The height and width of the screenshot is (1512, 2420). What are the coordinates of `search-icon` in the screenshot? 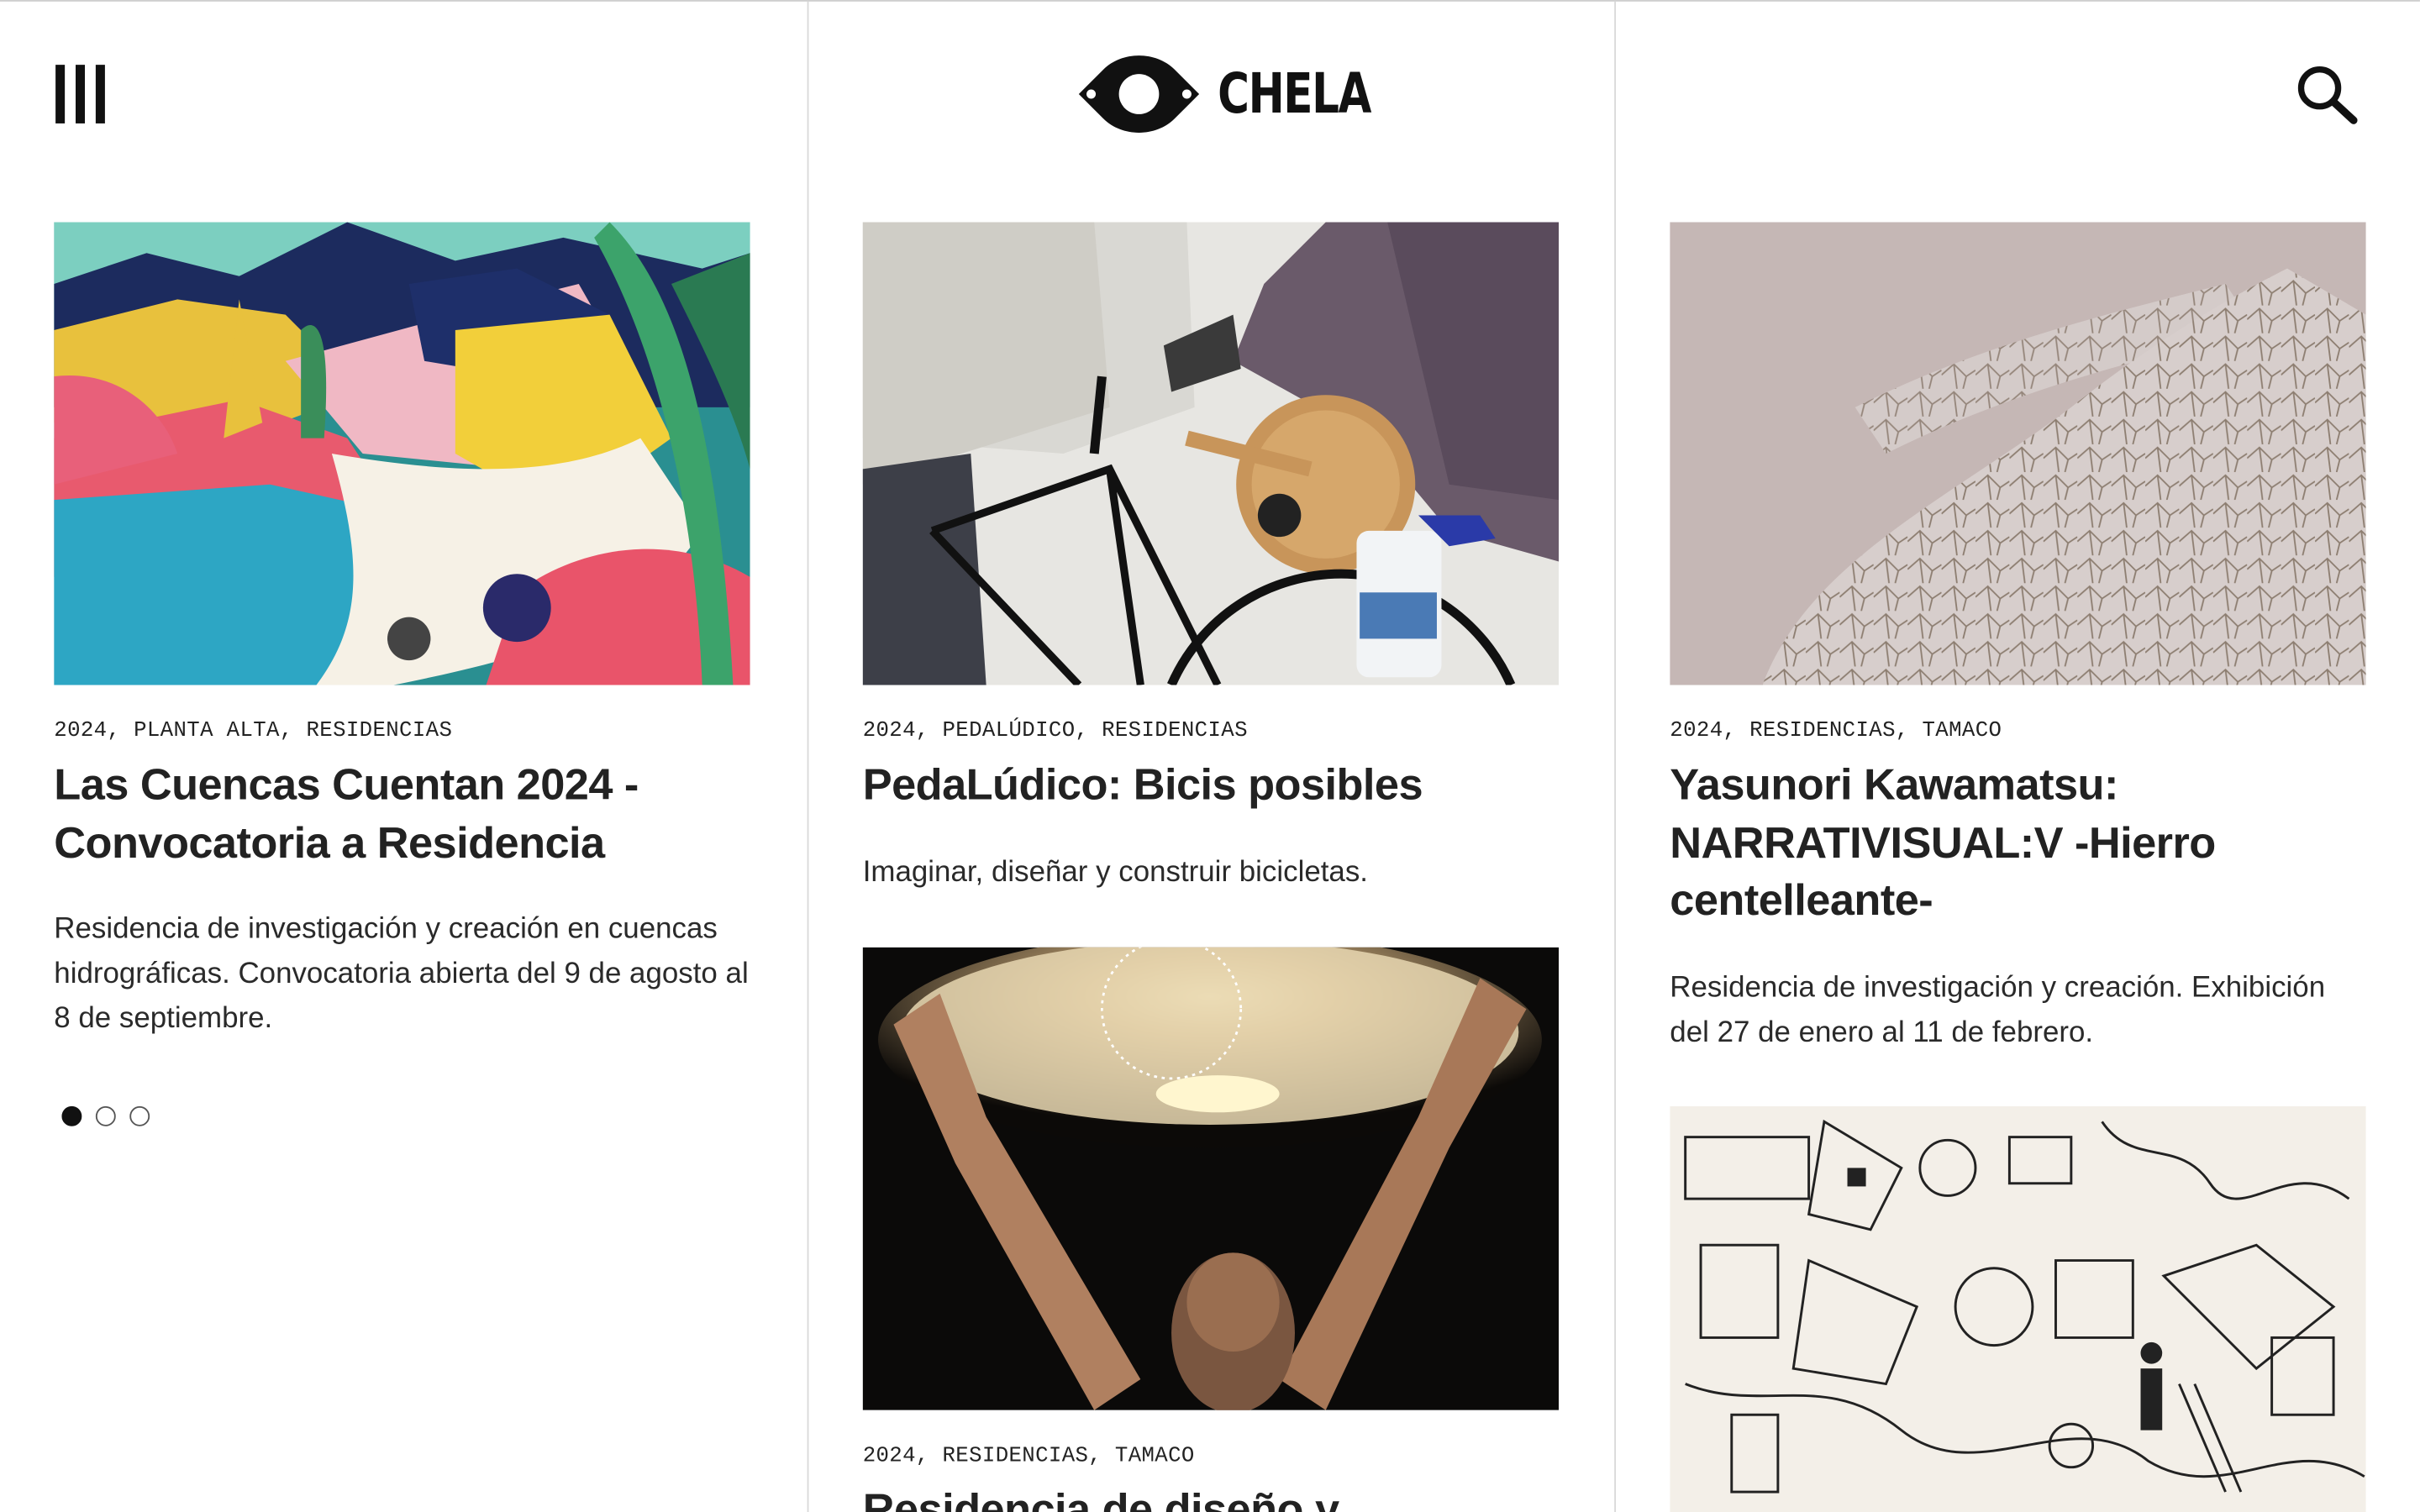 It's located at (2328, 95).